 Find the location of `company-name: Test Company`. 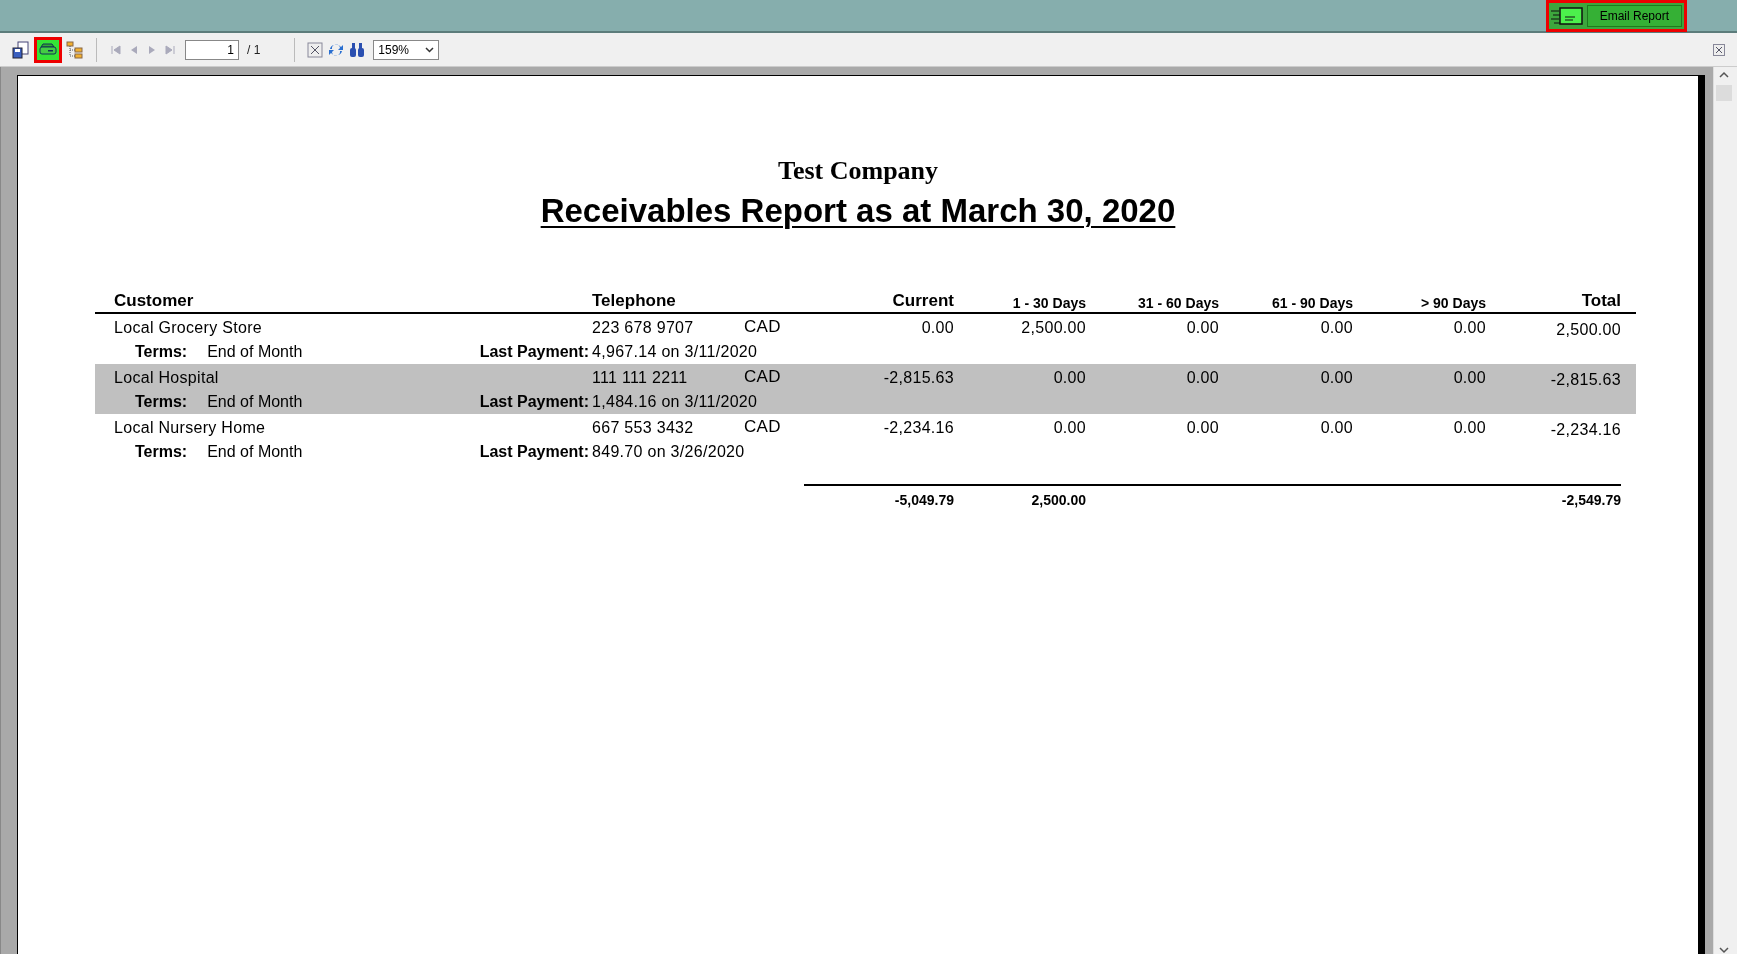

company-name: Test Company is located at coordinates (858, 171).